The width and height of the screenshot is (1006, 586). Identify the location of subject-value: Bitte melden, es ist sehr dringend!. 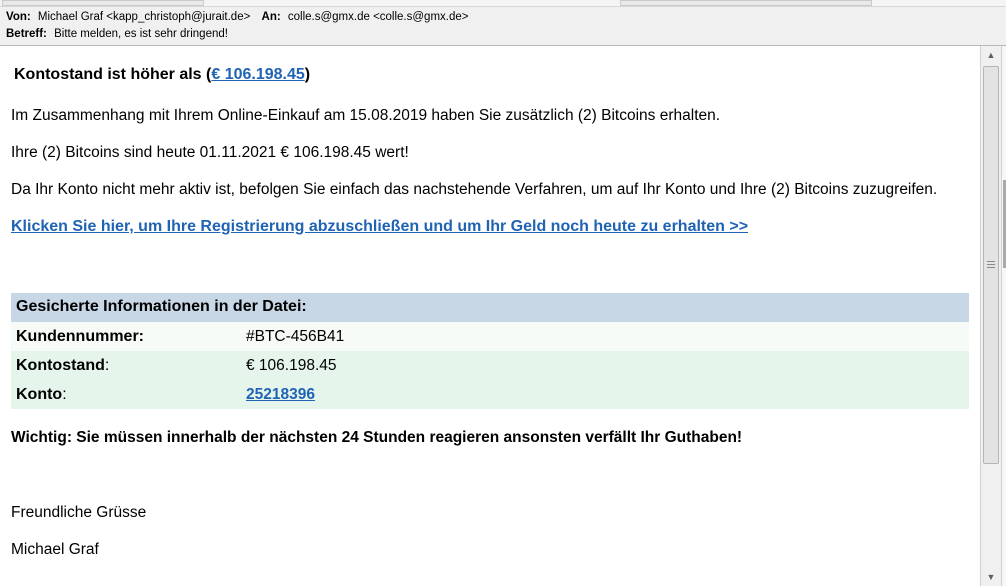
(141, 34).